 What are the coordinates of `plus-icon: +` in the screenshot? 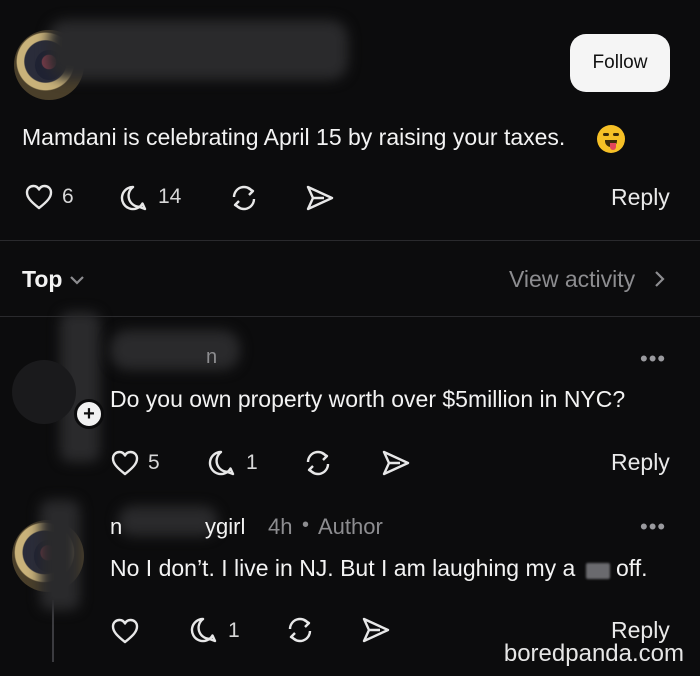 It's located at (89, 414).